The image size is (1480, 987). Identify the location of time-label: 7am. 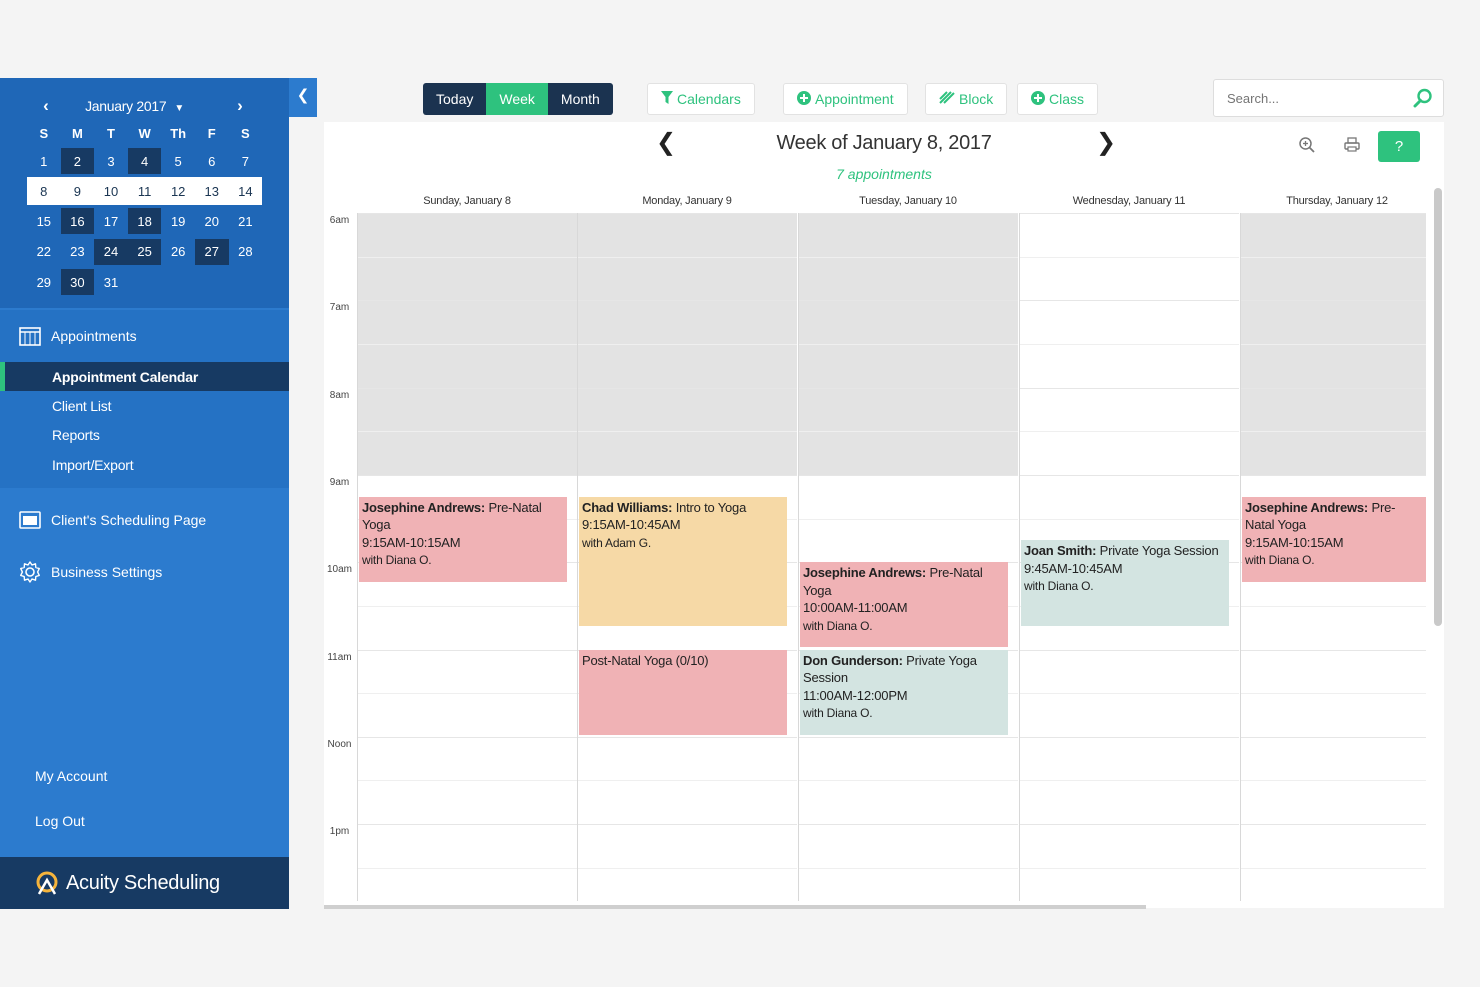
(339, 308).